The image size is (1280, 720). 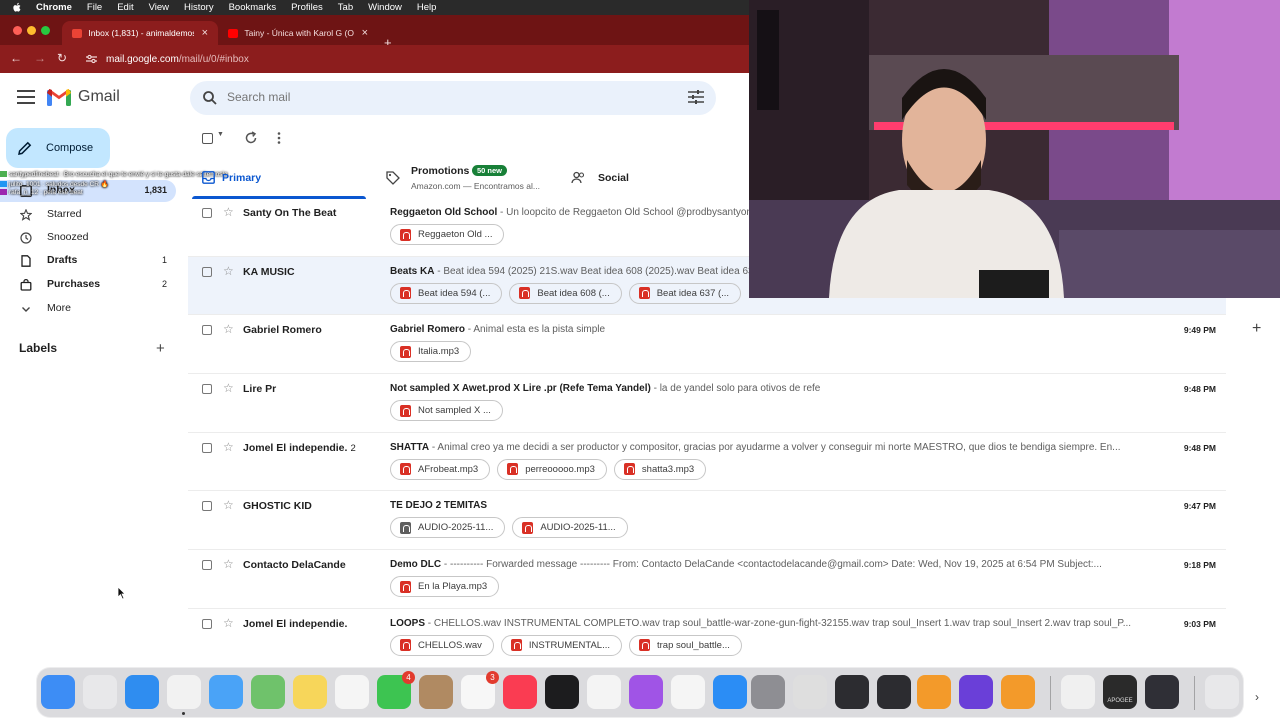 I want to click on search-bar, so click(x=453, y=98).